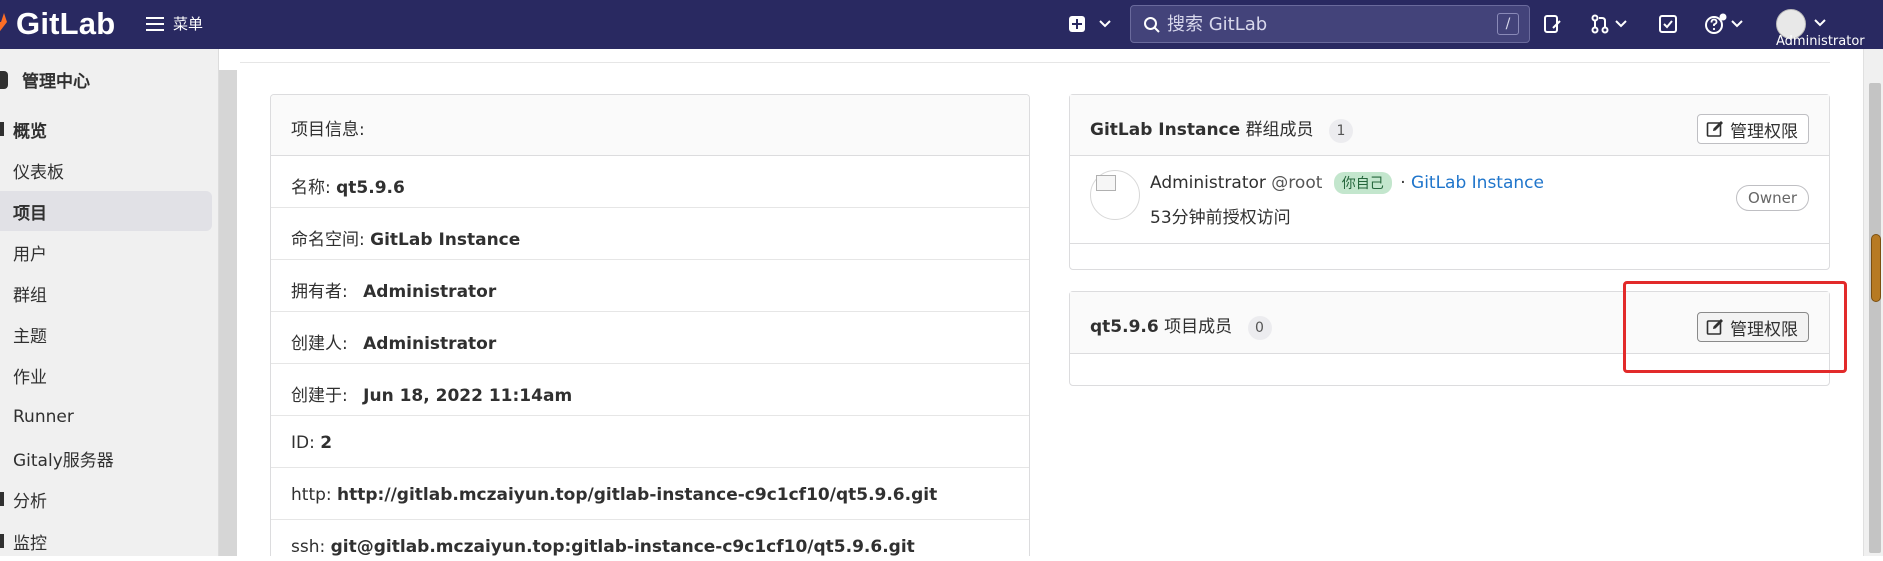 The image size is (1883, 561). I want to click on info-row-created-at: 创建于: Jun 18, 2022 11:14am, so click(650, 390).